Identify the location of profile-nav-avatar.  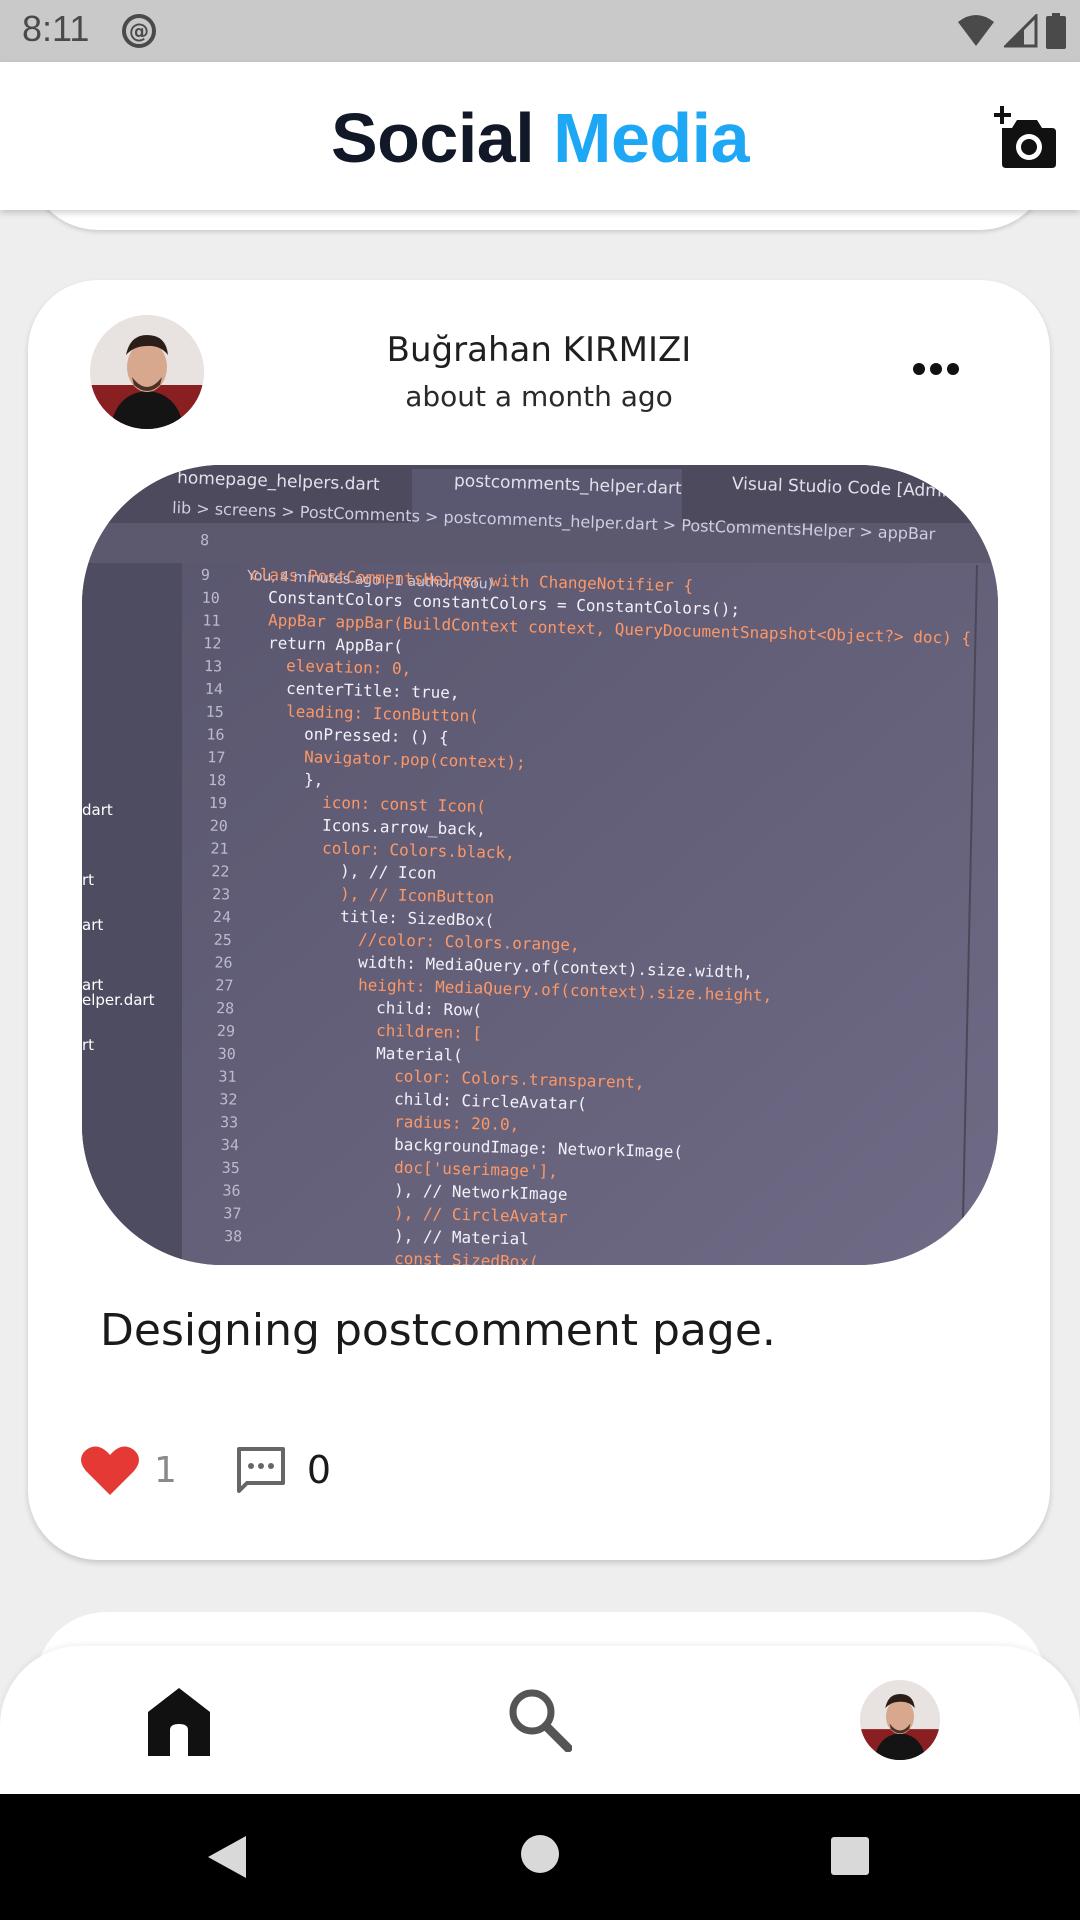
(900, 1720).